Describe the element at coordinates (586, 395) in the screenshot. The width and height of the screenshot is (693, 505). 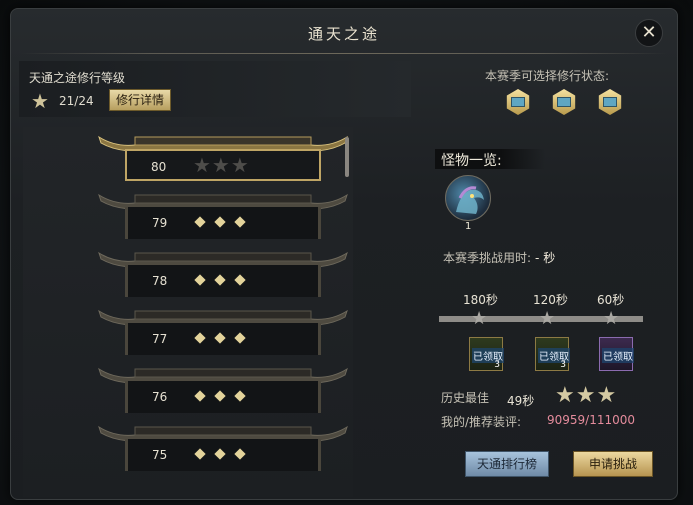
I see `best-stars: ★★★` at that location.